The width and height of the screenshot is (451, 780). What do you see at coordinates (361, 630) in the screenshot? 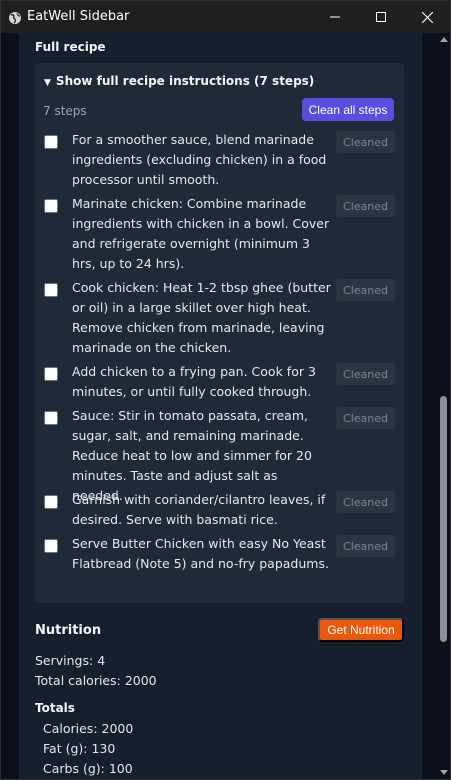
I see `get-nutrition-button: Get Nutrition` at bounding box center [361, 630].